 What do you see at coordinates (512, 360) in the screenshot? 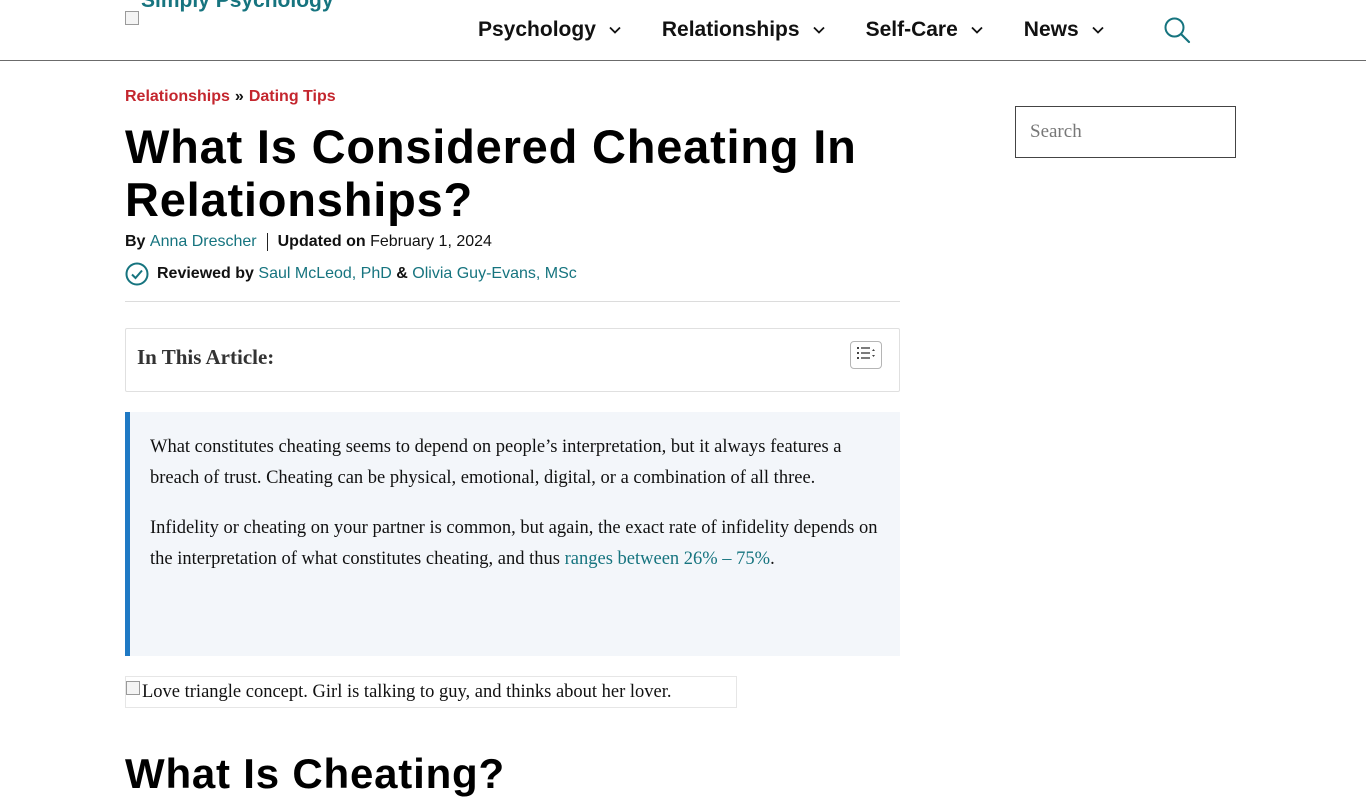
I see `table-of-contents: In This Article:` at bounding box center [512, 360].